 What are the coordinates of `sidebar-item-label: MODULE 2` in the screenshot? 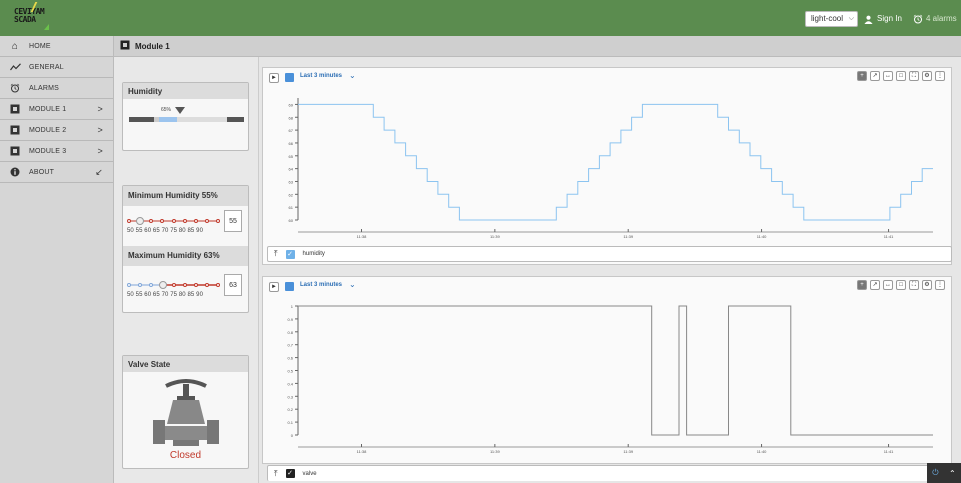 It's located at (48, 130).